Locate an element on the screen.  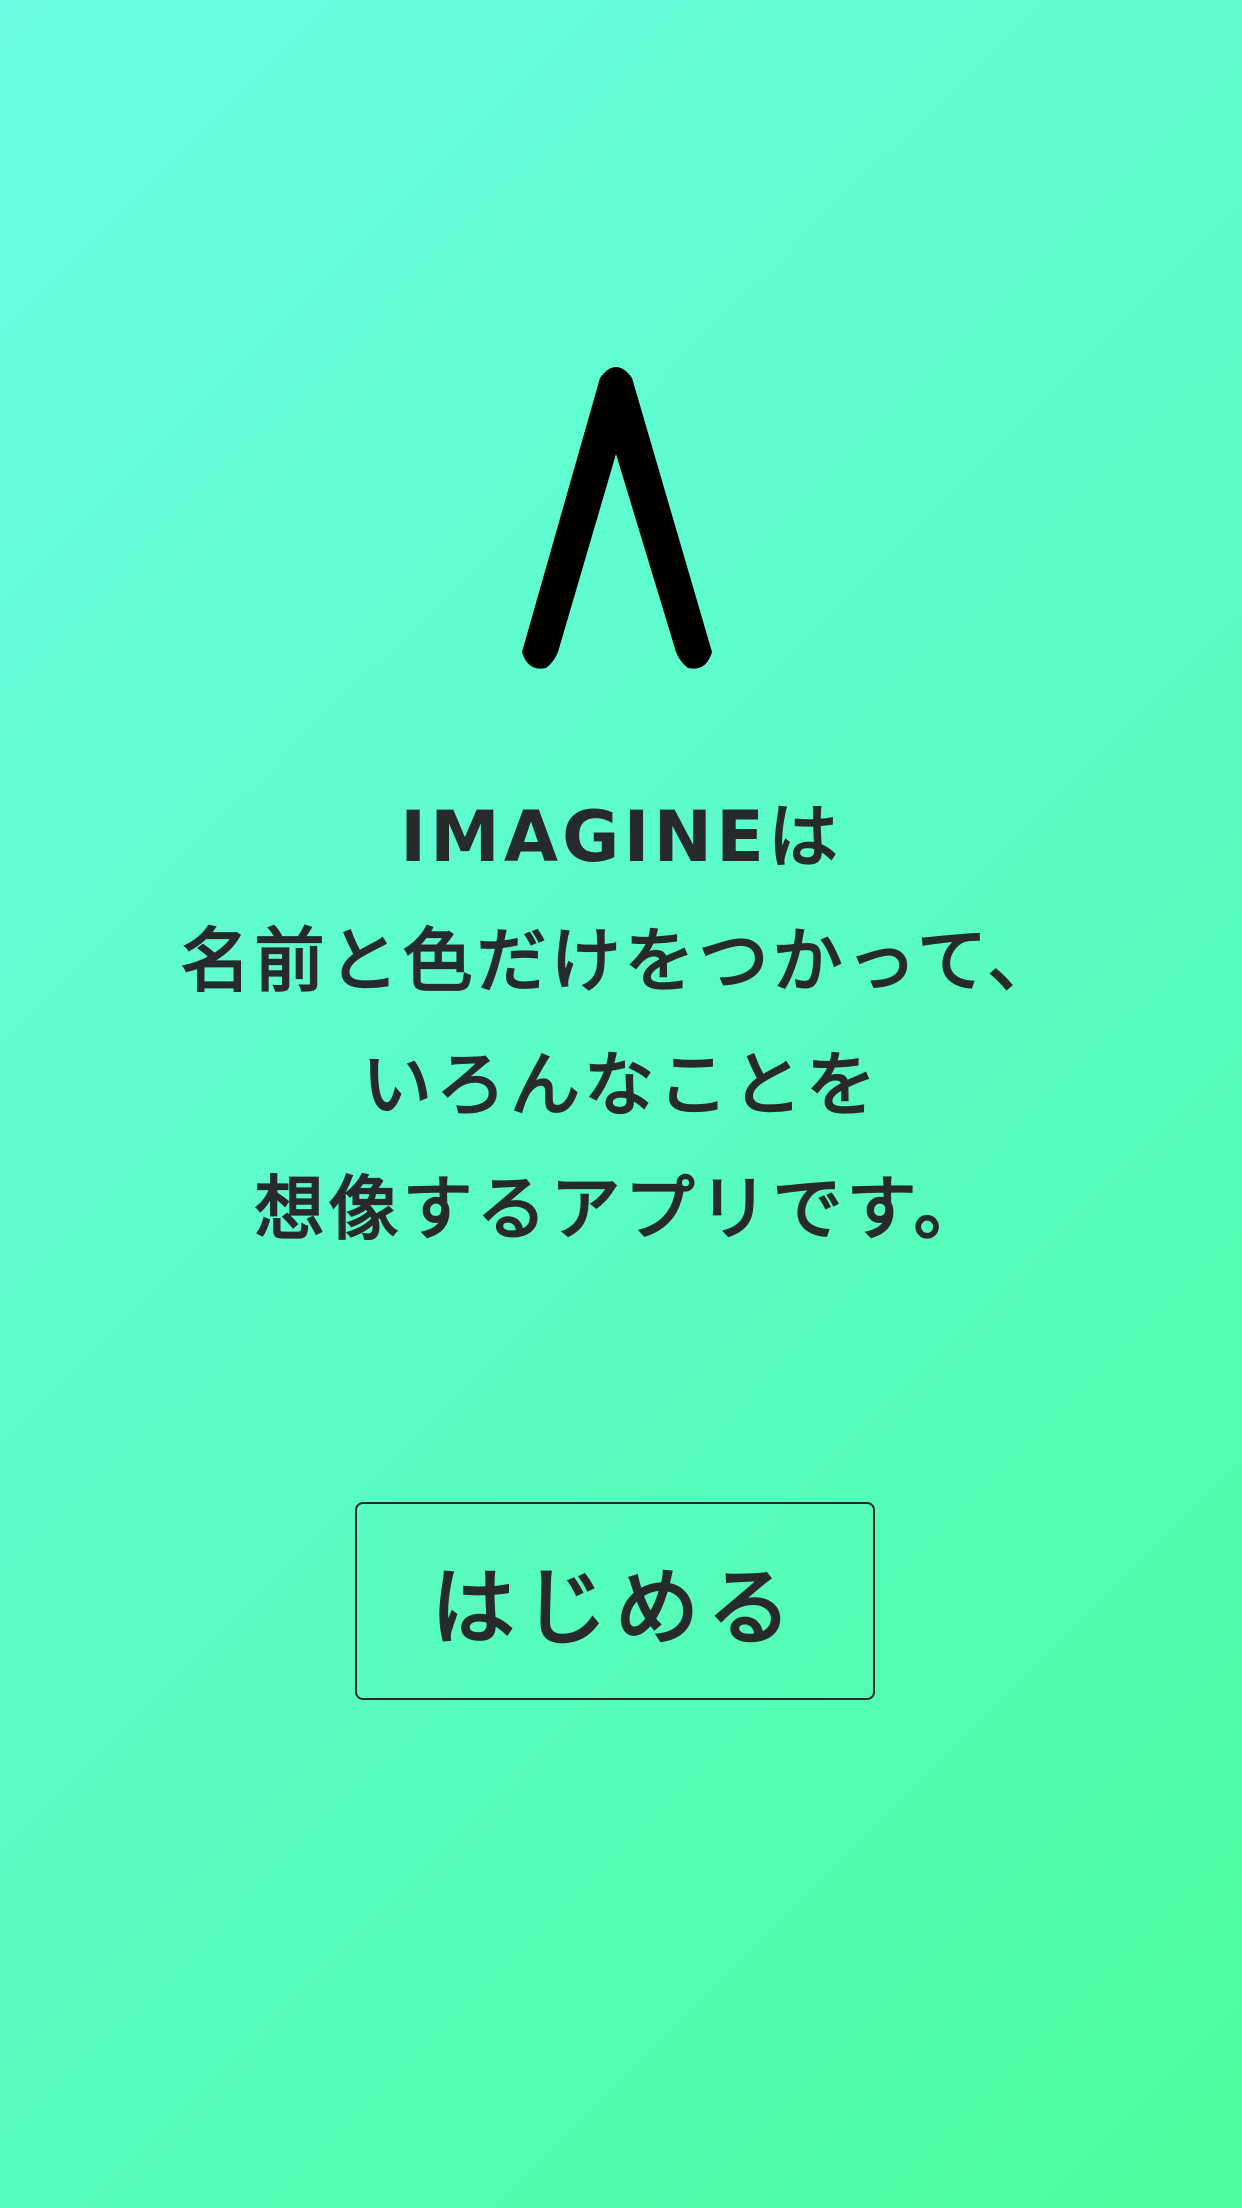
start-button: はじめる is located at coordinates (615, 1601).